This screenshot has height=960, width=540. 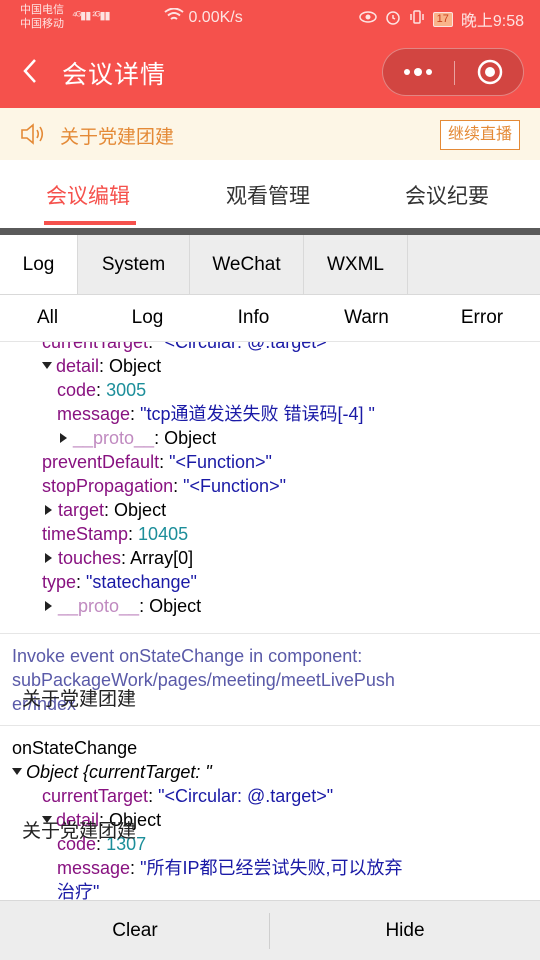 What do you see at coordinates (230, 868) in the screenshot?
I see `log-line: message: "所有IP都已经尝试失败,可以放弃` at bounding box center [230, 868].